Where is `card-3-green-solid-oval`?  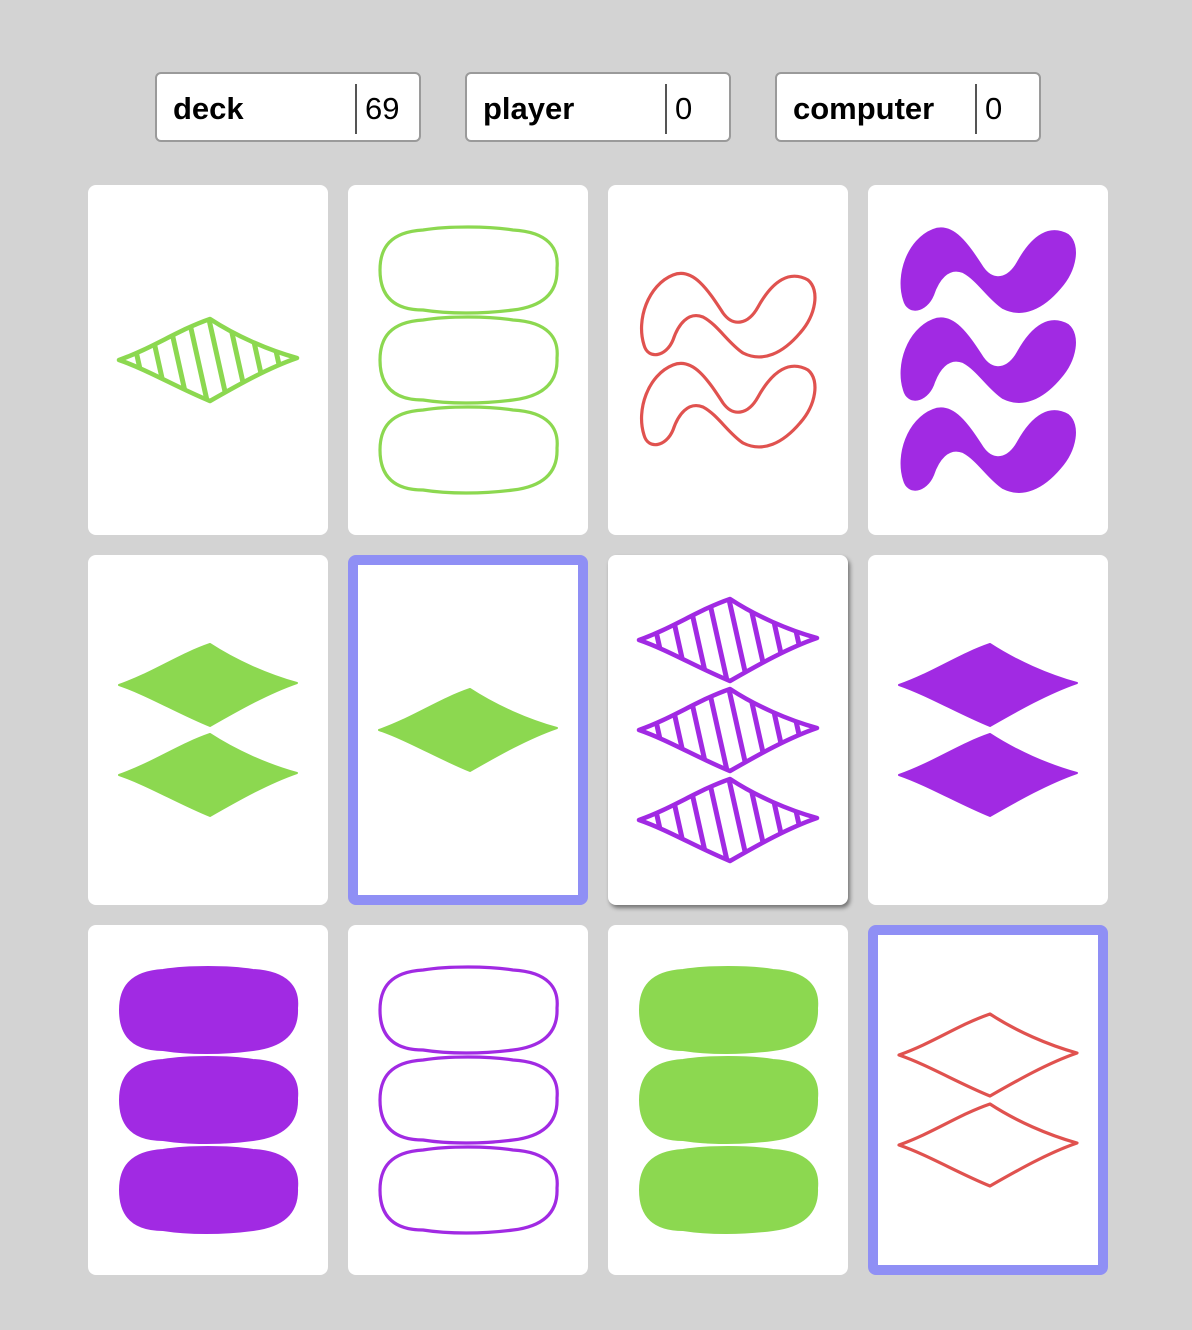 card-3-green-solid-oval is located at coordinates (728, 1100).